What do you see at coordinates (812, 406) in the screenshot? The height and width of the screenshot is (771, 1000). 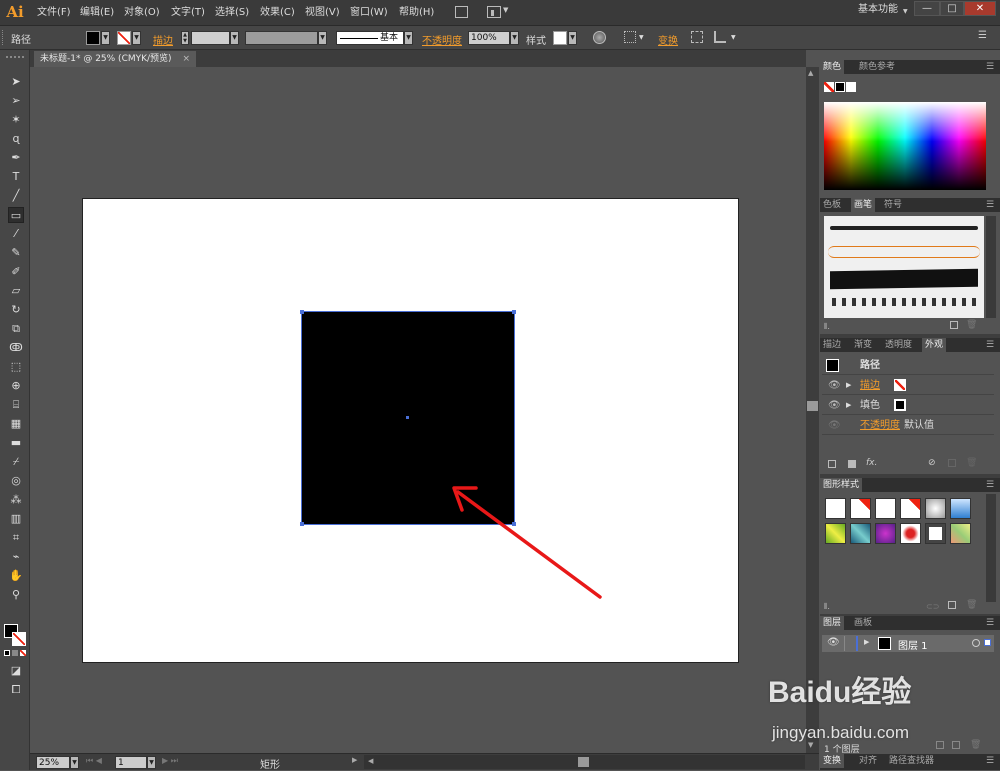 I see `scrollbar-thumb` at bounding box center [812, 406].